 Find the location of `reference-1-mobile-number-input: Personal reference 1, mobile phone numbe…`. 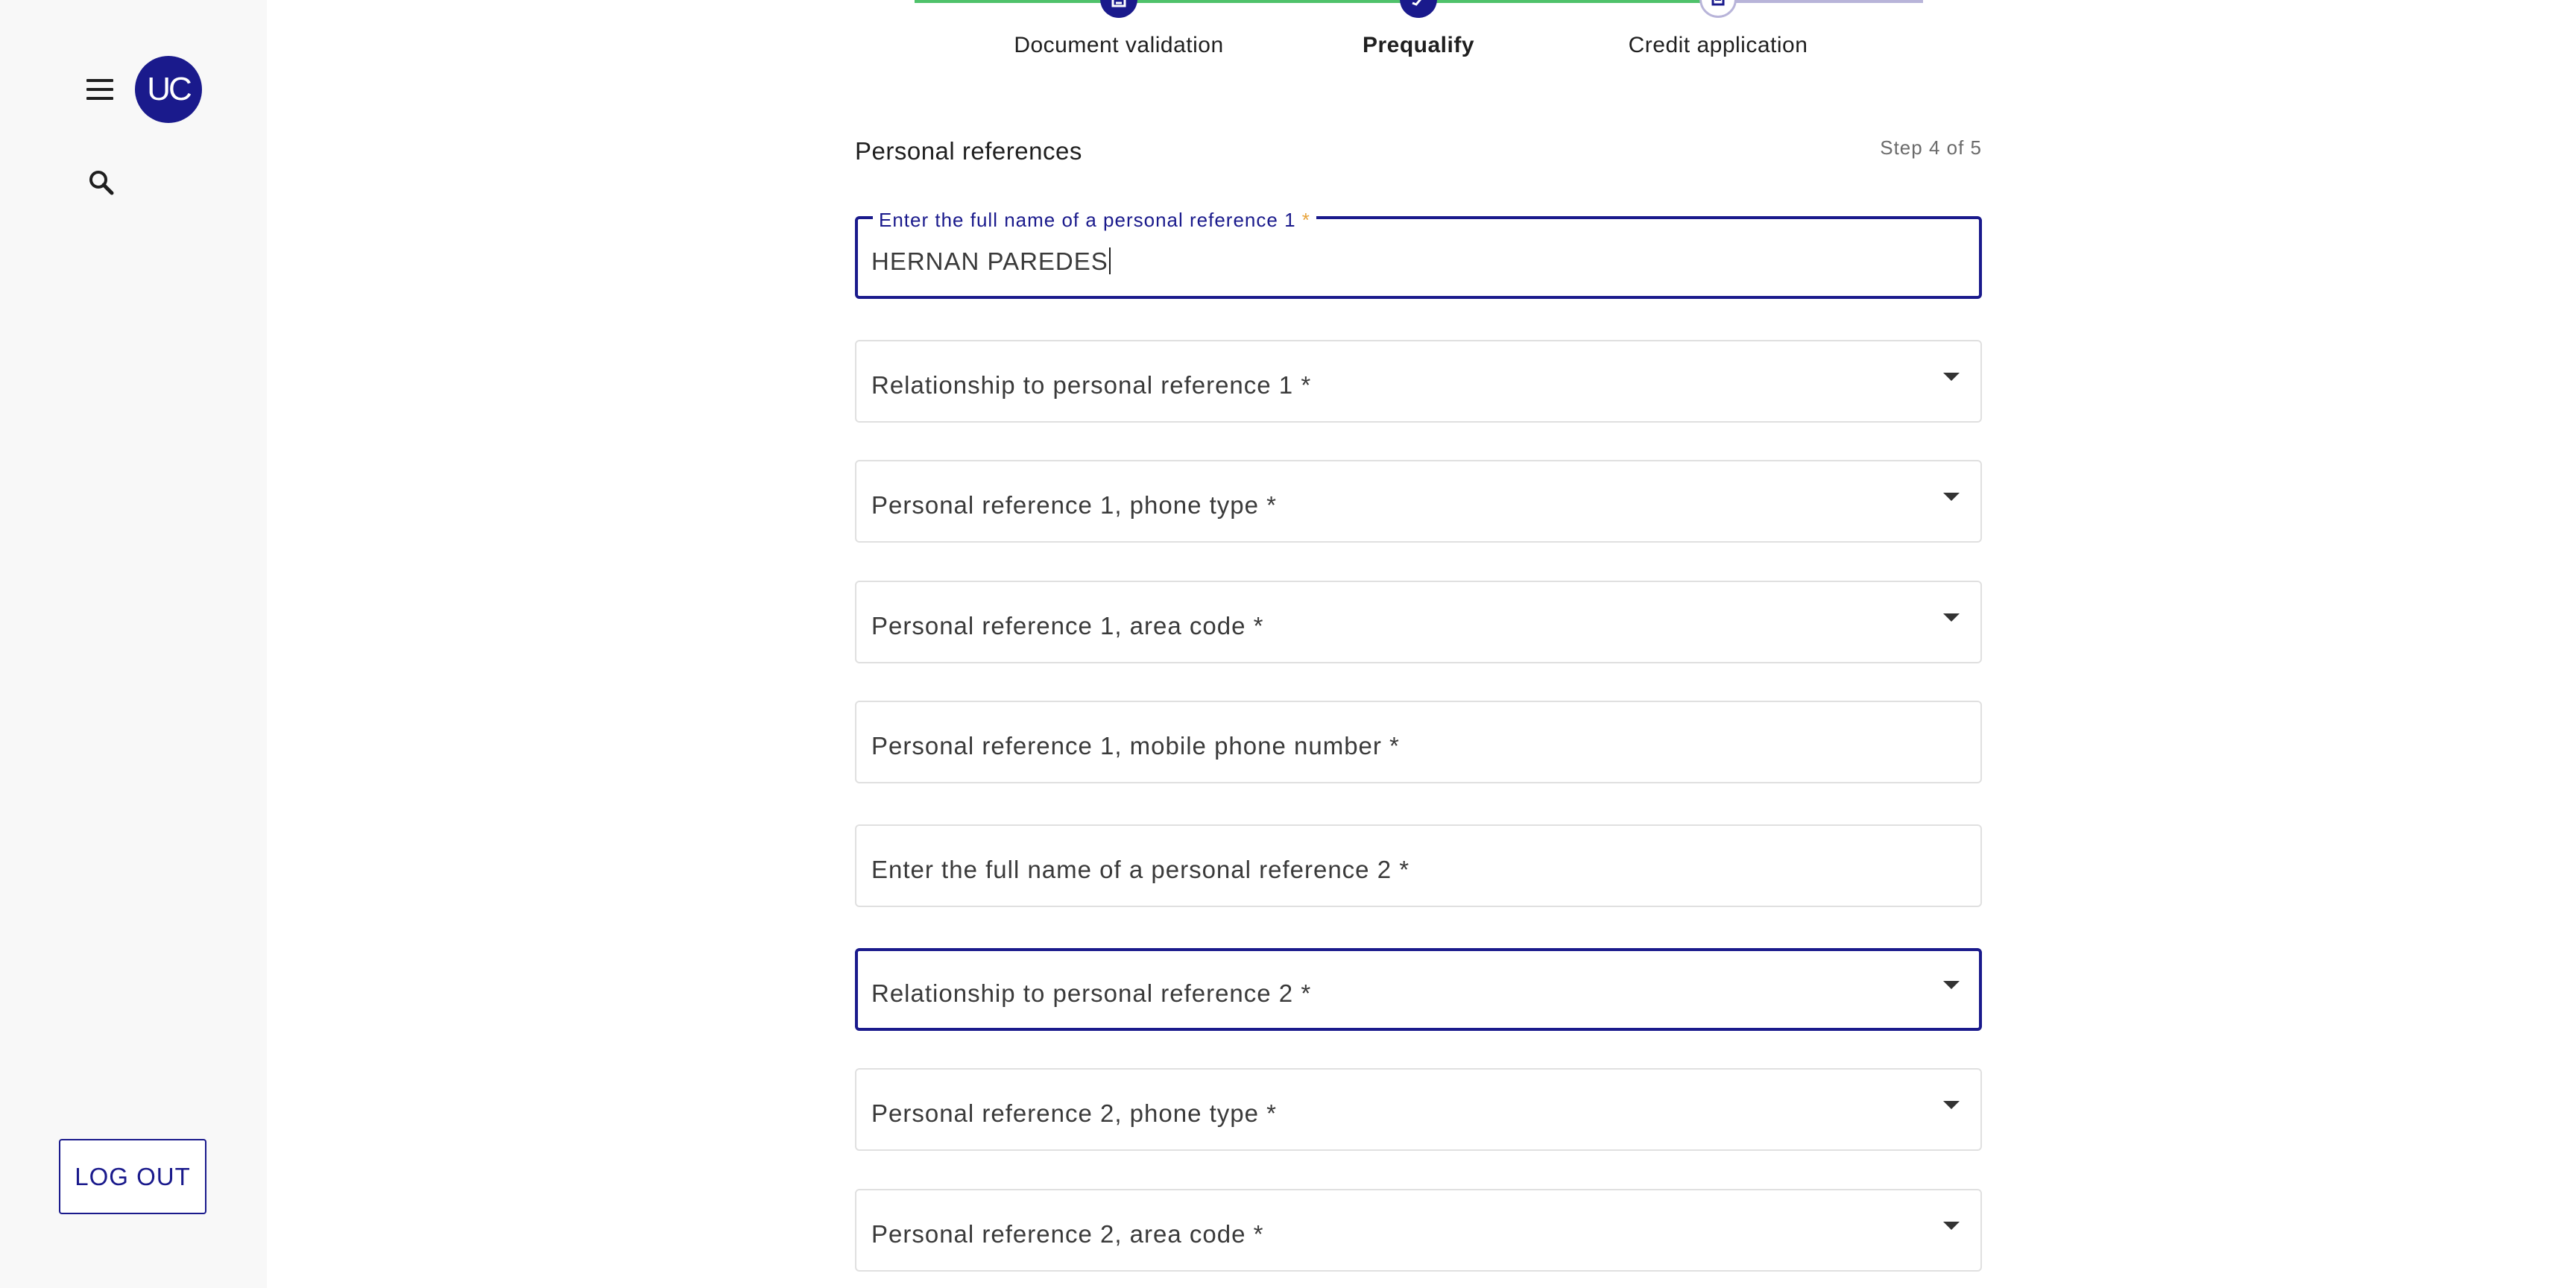

reference-1-mobile-number-input: Personal reference 1, mobile phone numbe… is located at coordinates (1418, 742).